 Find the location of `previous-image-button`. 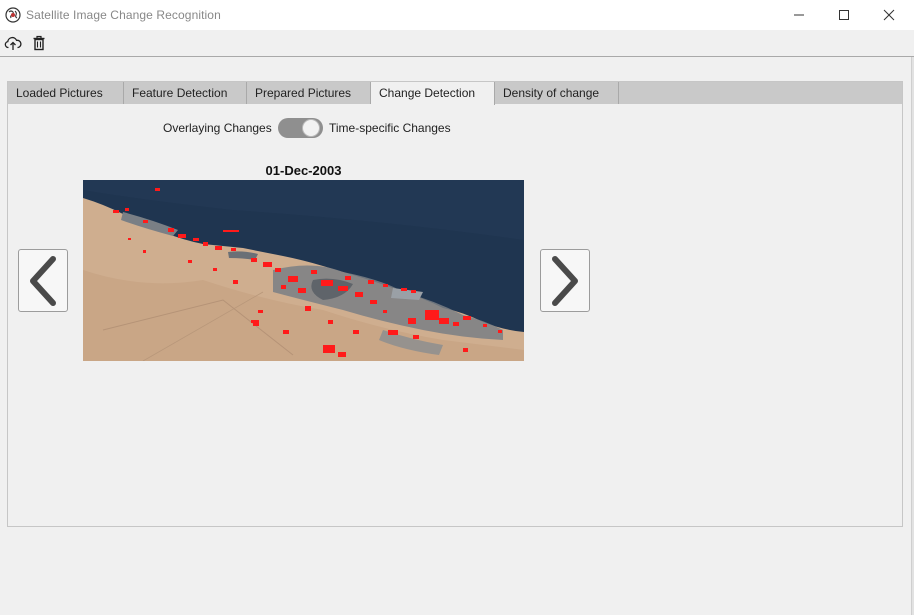

previous-image-button is located at coordinates (43, 280).